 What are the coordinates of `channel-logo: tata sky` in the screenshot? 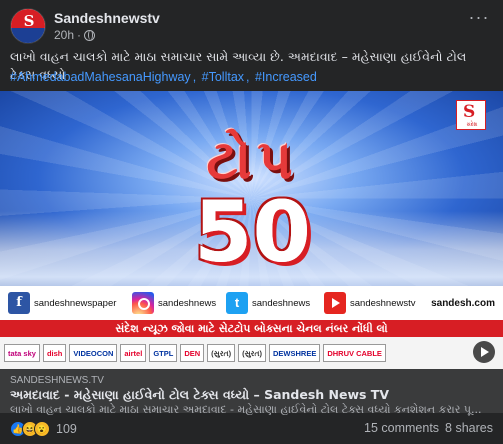 It's located at (22, 353).